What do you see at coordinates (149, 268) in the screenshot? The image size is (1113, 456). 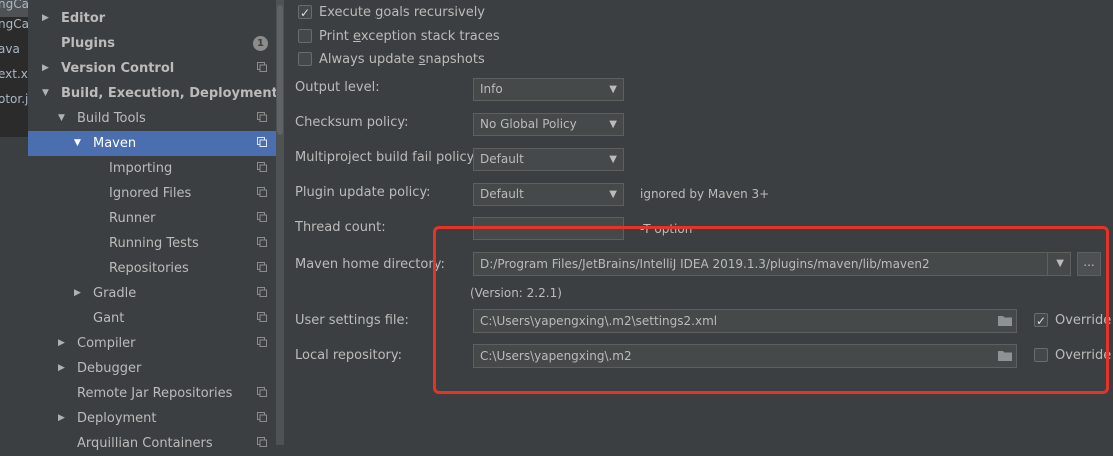 I see `tree-item-label: Repositories` at bounding box center [149, 268].